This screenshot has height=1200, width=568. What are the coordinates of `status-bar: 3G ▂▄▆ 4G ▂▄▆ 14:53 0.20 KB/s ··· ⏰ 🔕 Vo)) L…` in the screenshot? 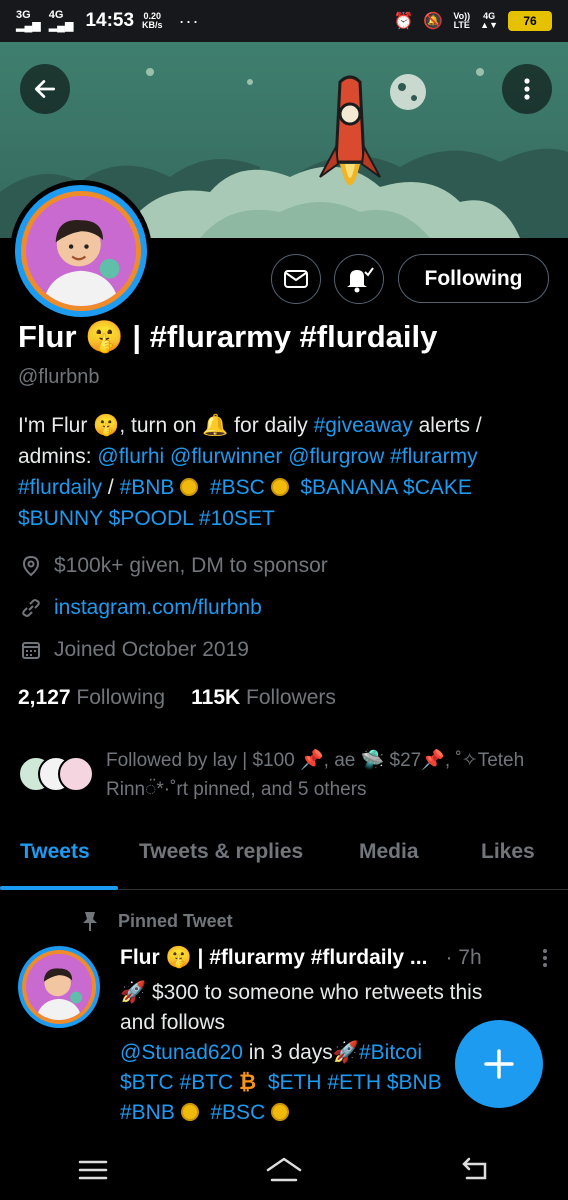 It's located at (284, 21).